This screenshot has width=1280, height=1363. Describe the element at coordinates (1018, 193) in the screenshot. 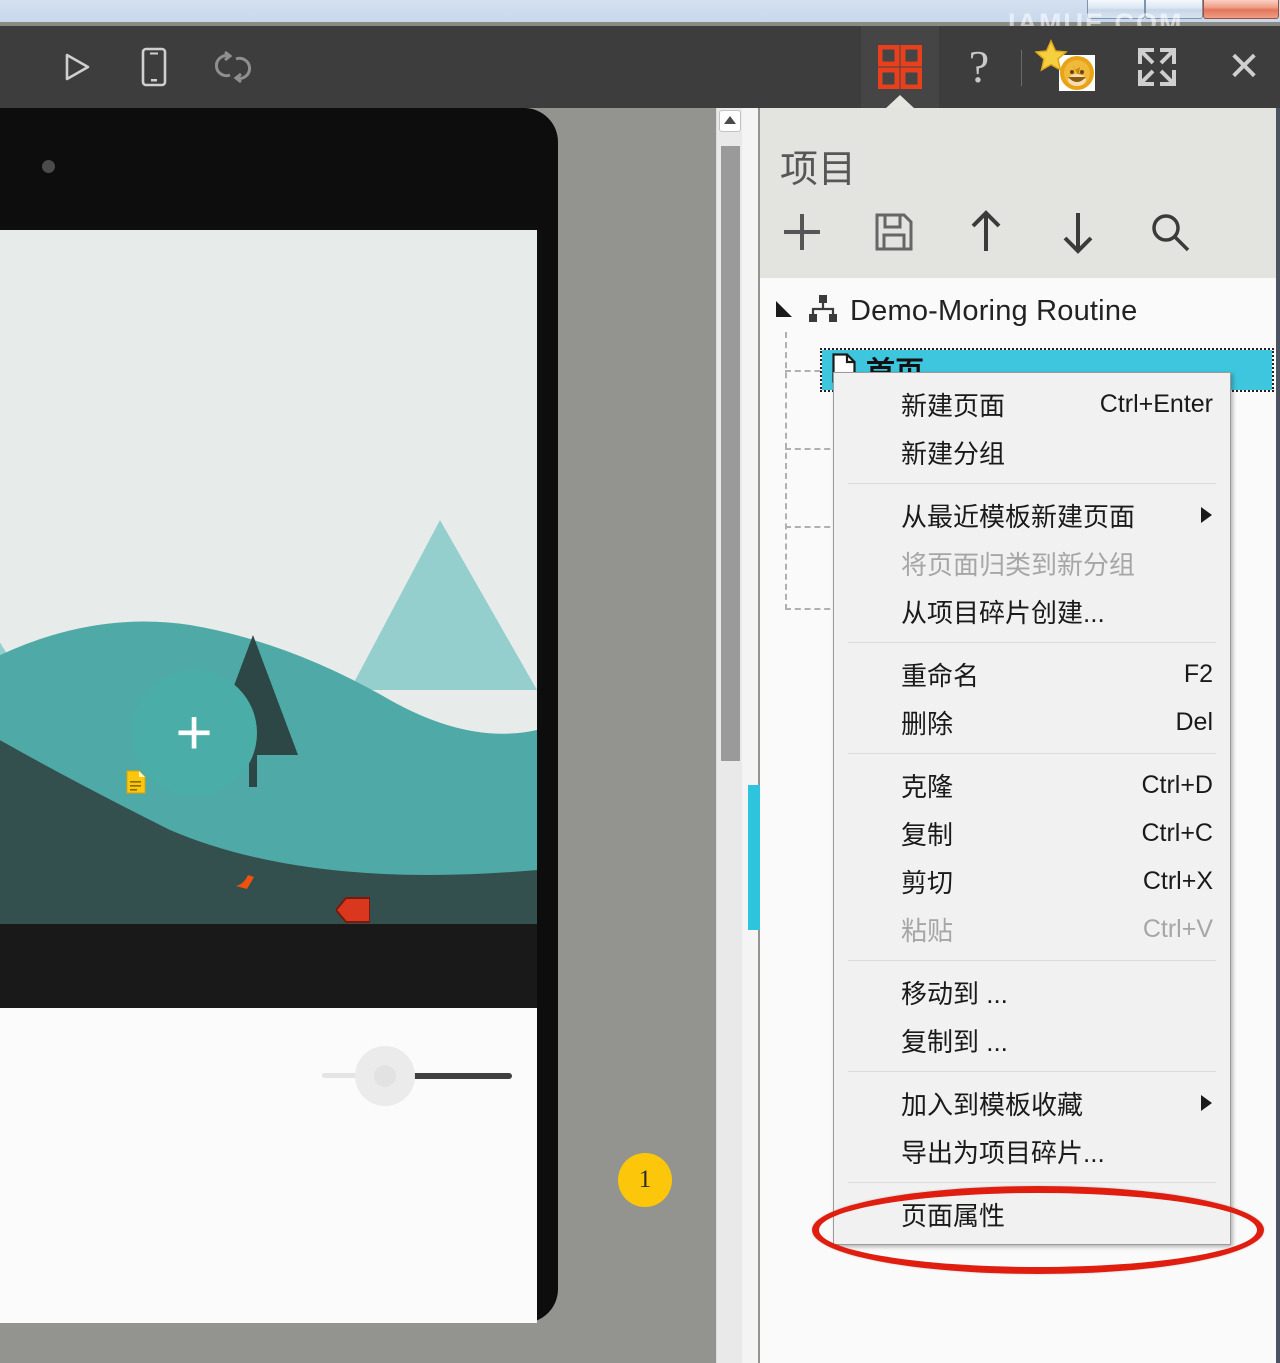

I see `project-panel-header: 项目` at that location.